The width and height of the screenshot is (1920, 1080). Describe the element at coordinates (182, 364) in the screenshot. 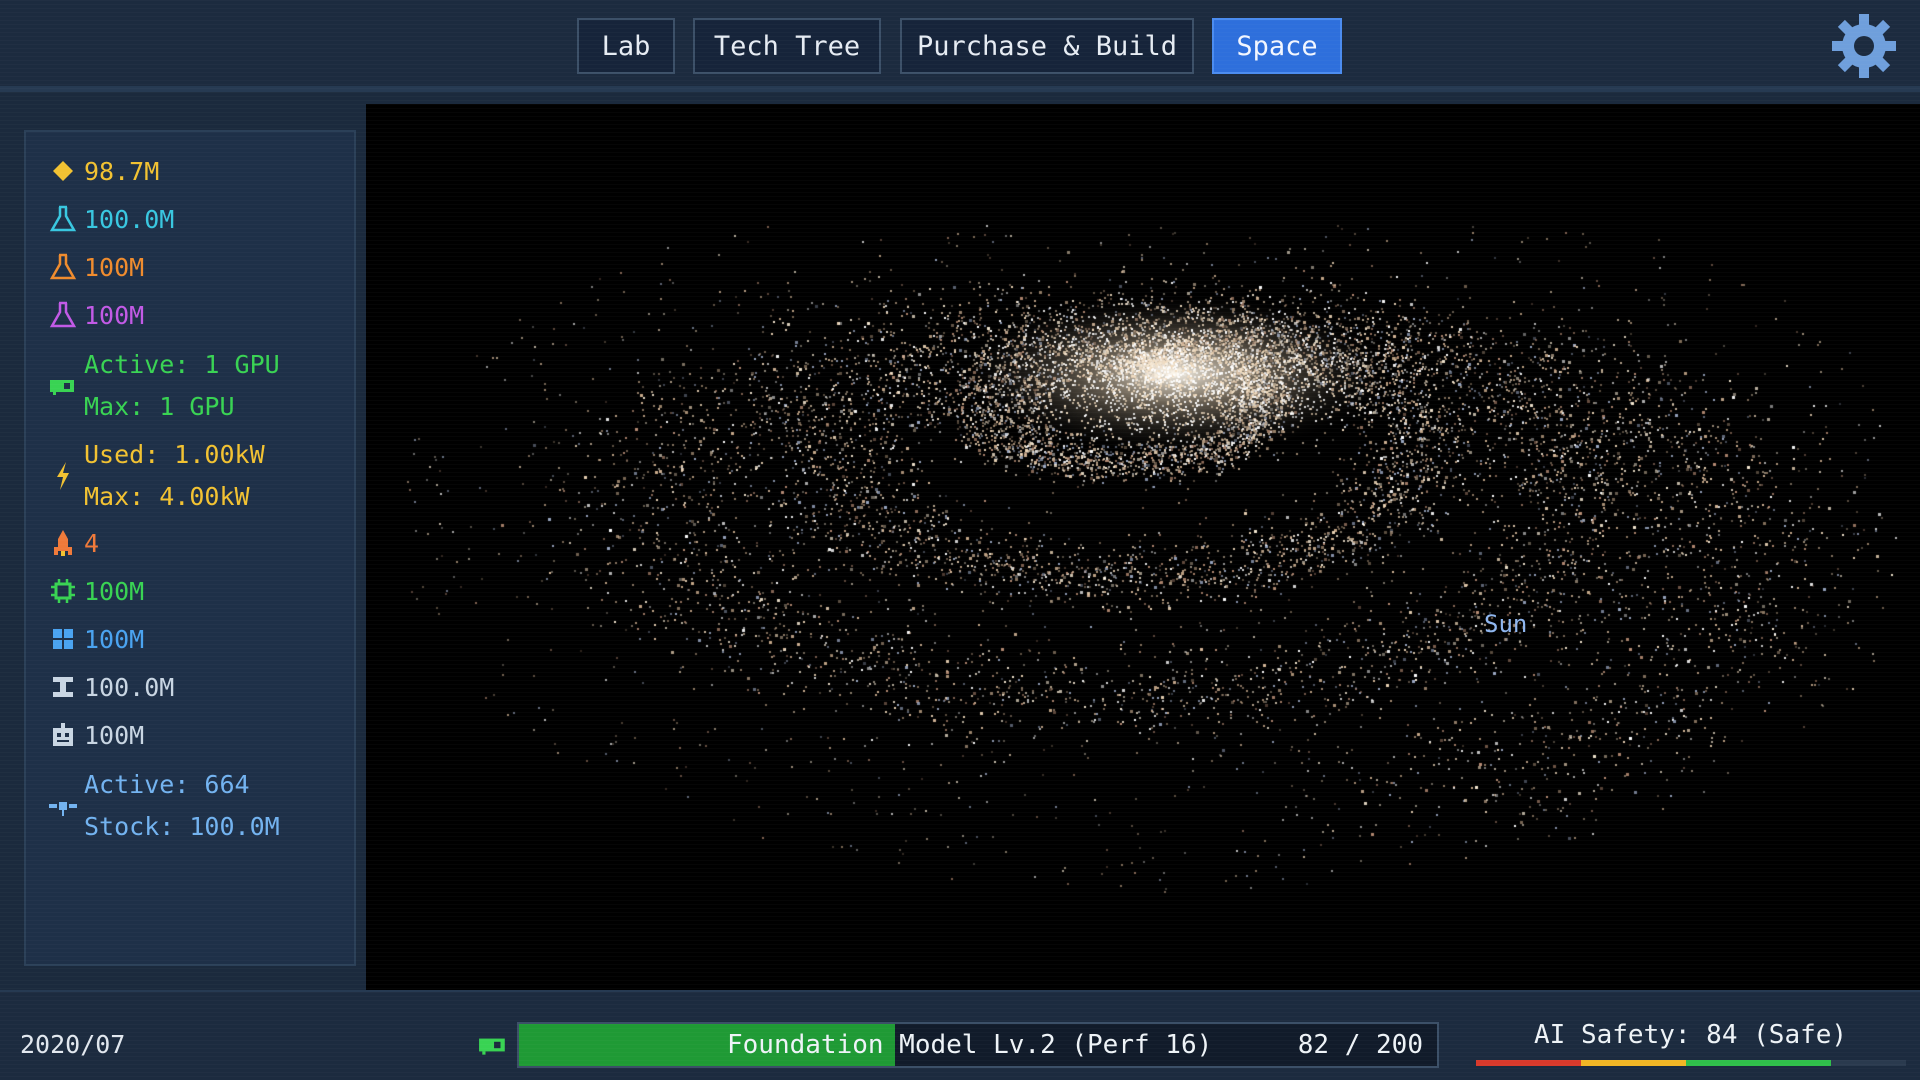

I see `gpu-active: Active: 1 GPU` at that location.